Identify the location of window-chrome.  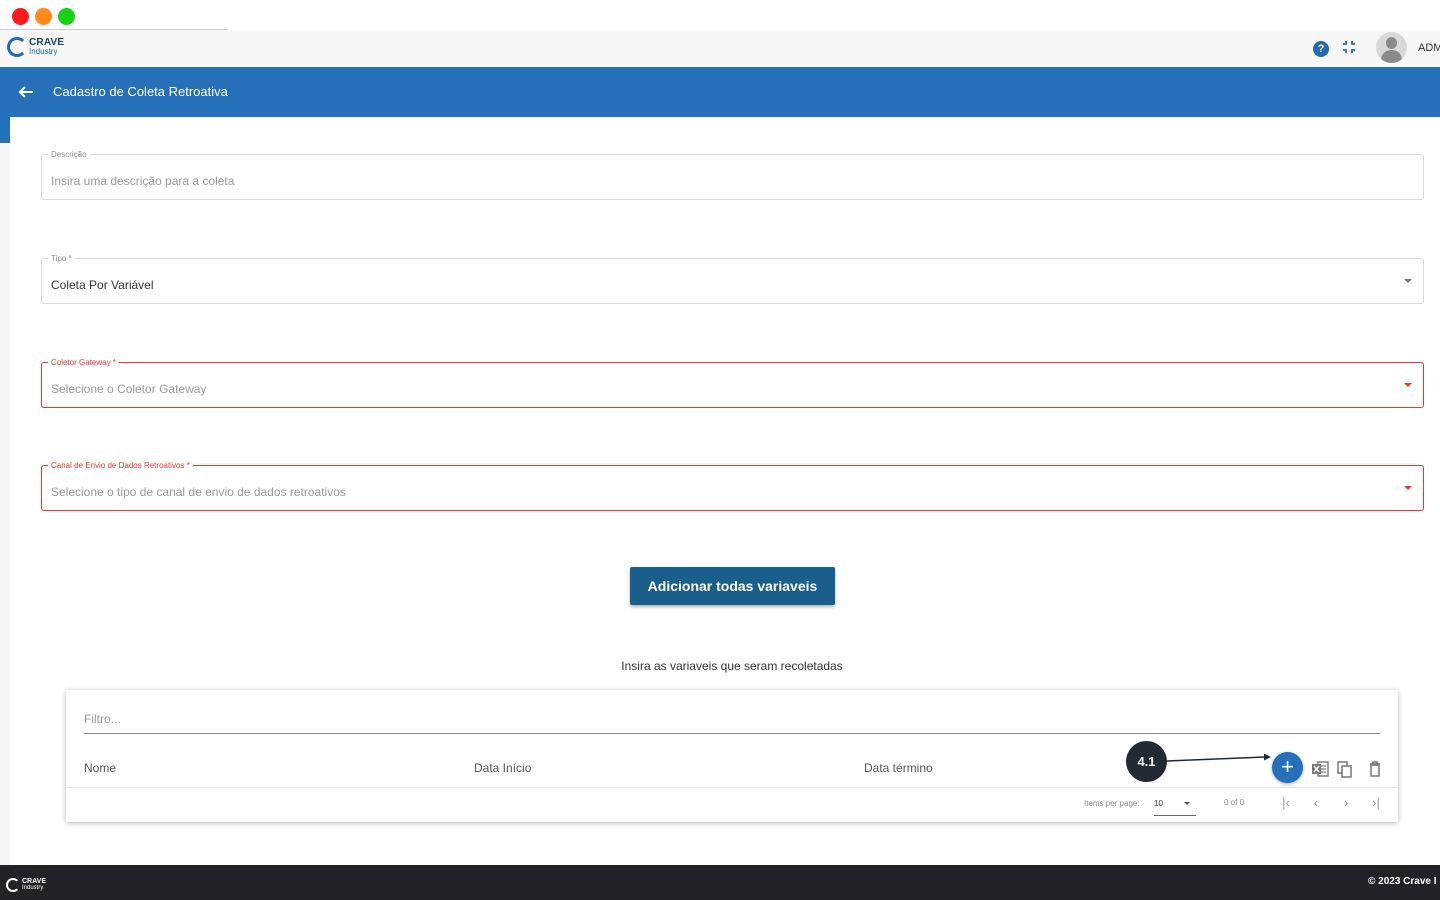
(720, 15).